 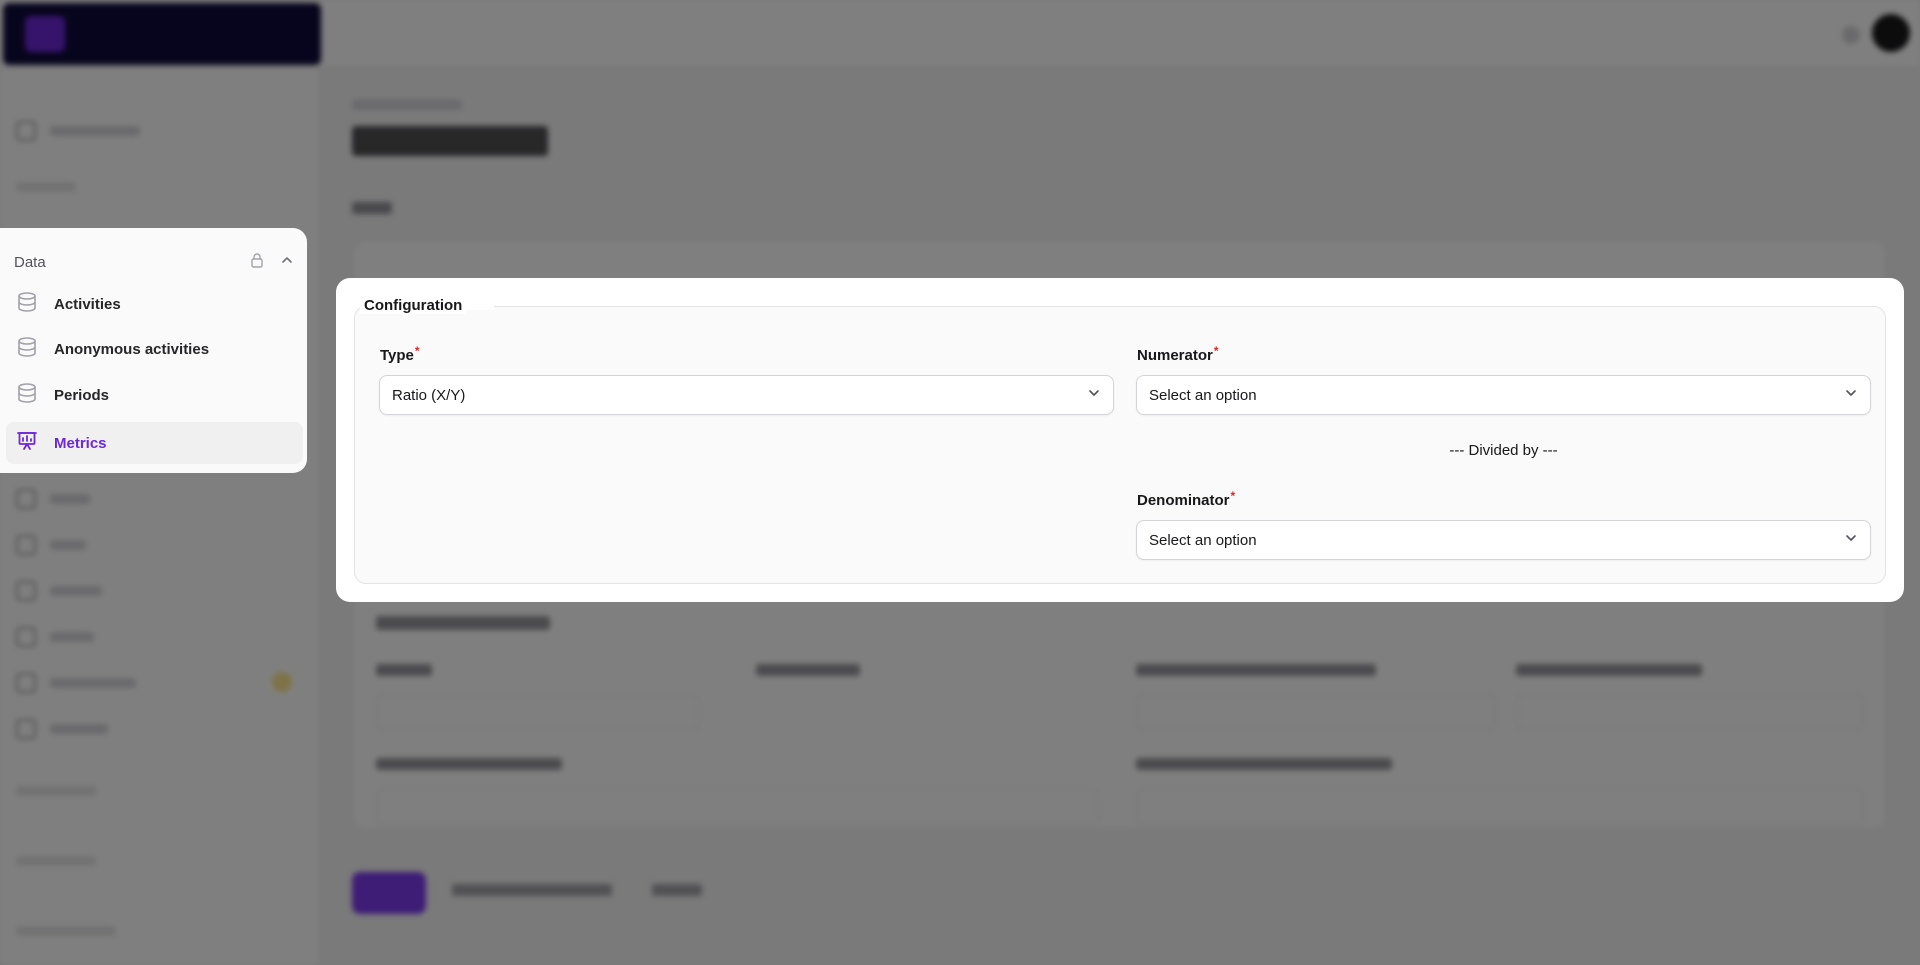 I want to click on sidebar-group-label: Data, so click(x=30, y=262).